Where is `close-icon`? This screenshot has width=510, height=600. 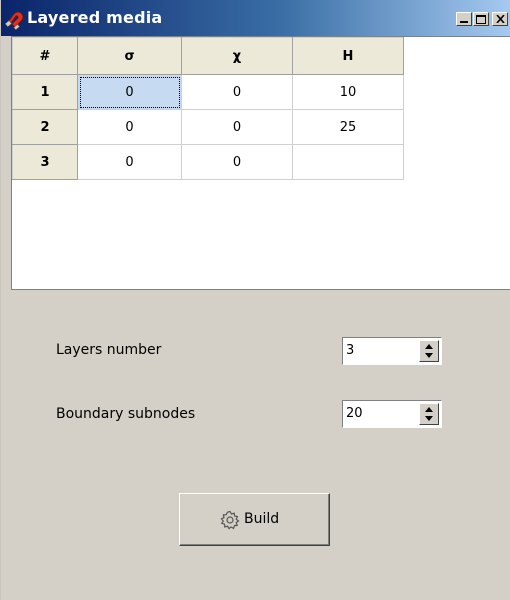 close-icon is located at coordinates (500, 19).